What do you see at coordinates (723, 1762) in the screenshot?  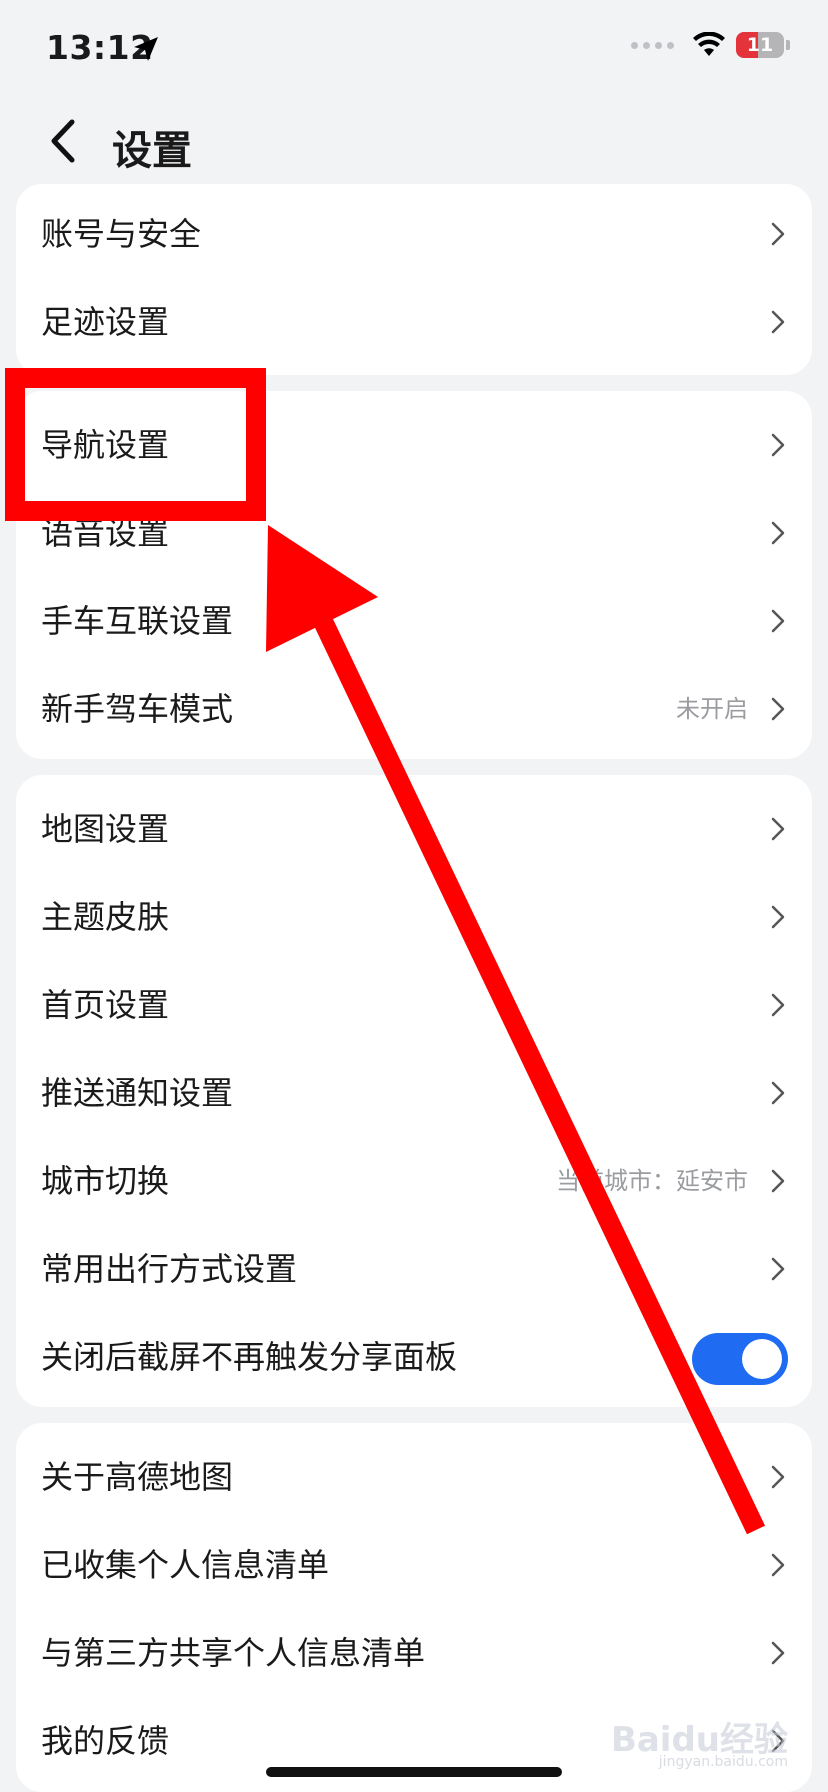 I see `watermark-sub: jingyan.baidu.com` at bounding box center [723, 1762].